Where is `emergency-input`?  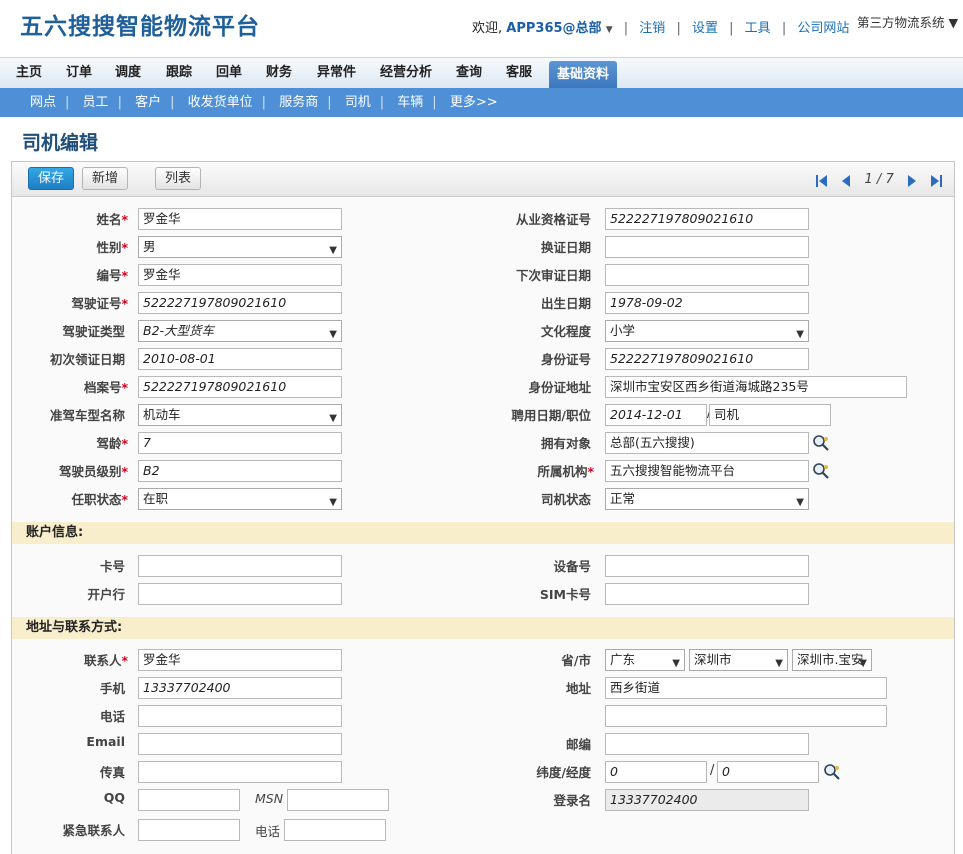
emergency-input is located at coordinates (189, 830).